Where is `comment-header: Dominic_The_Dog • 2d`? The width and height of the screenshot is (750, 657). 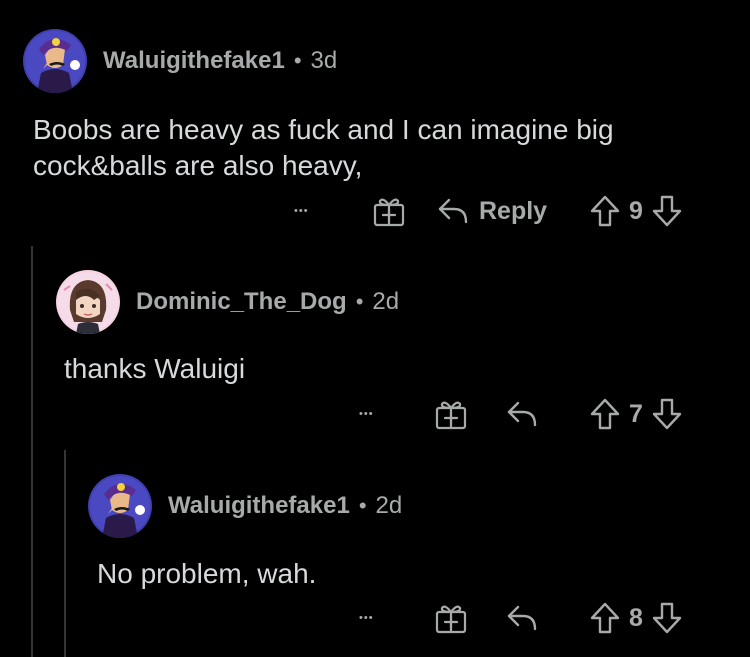 comment-header: Dominic_The_Dog • 2d is located at coordinates (227, 302).